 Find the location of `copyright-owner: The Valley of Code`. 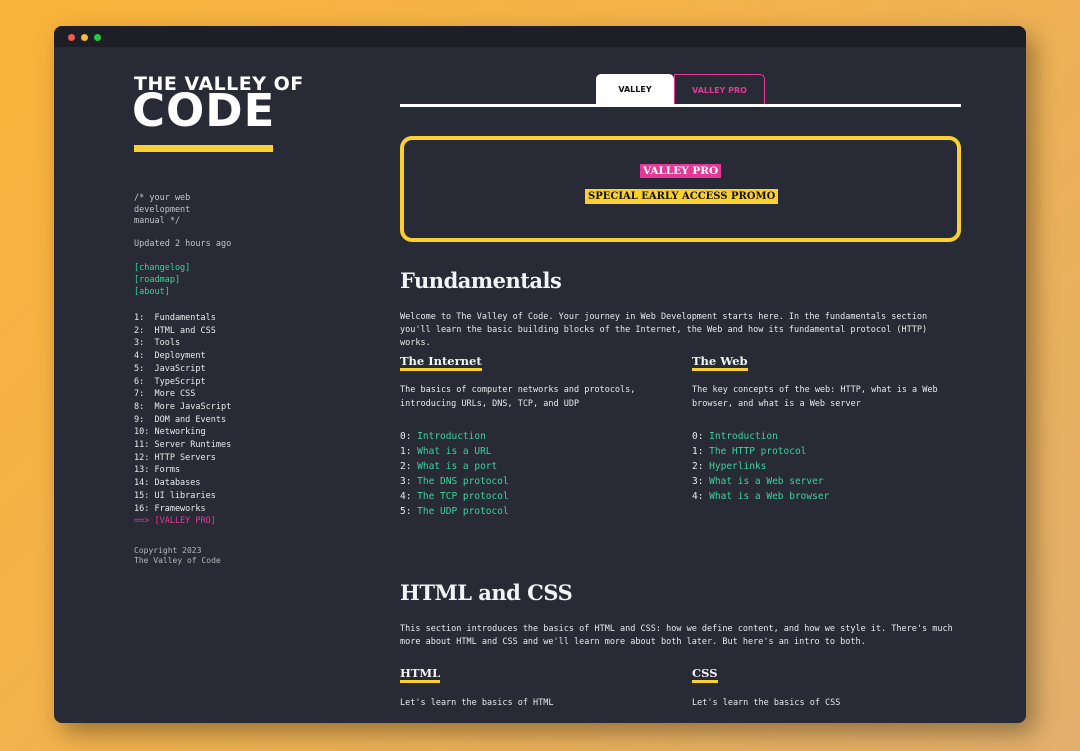

copyright-owner: The Valley of Code is located at coordinates (177, 560).